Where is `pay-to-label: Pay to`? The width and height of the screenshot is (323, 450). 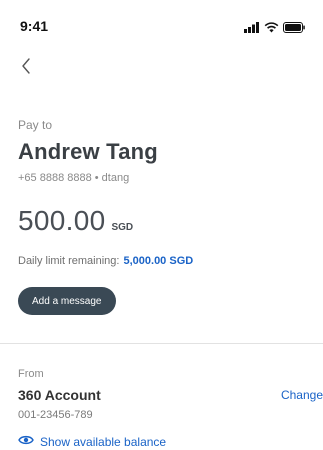 pay-to-label: Pay to is located at coordinates (35, 125).